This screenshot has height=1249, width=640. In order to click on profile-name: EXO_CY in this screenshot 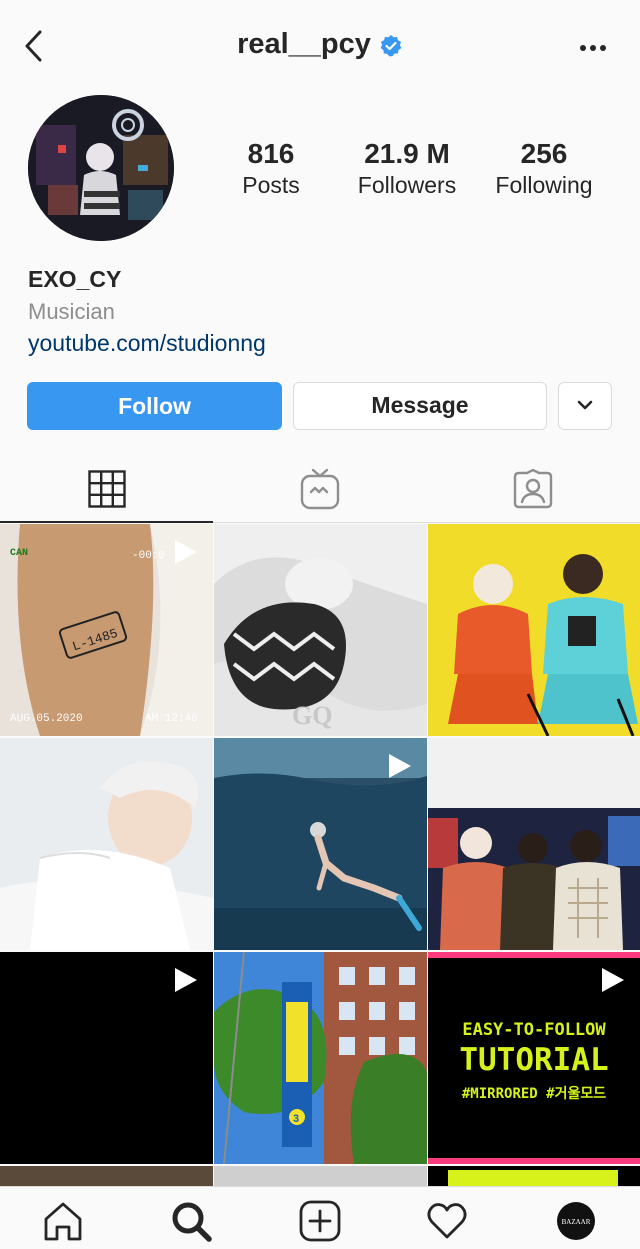, I will do `click(75, 279)`.